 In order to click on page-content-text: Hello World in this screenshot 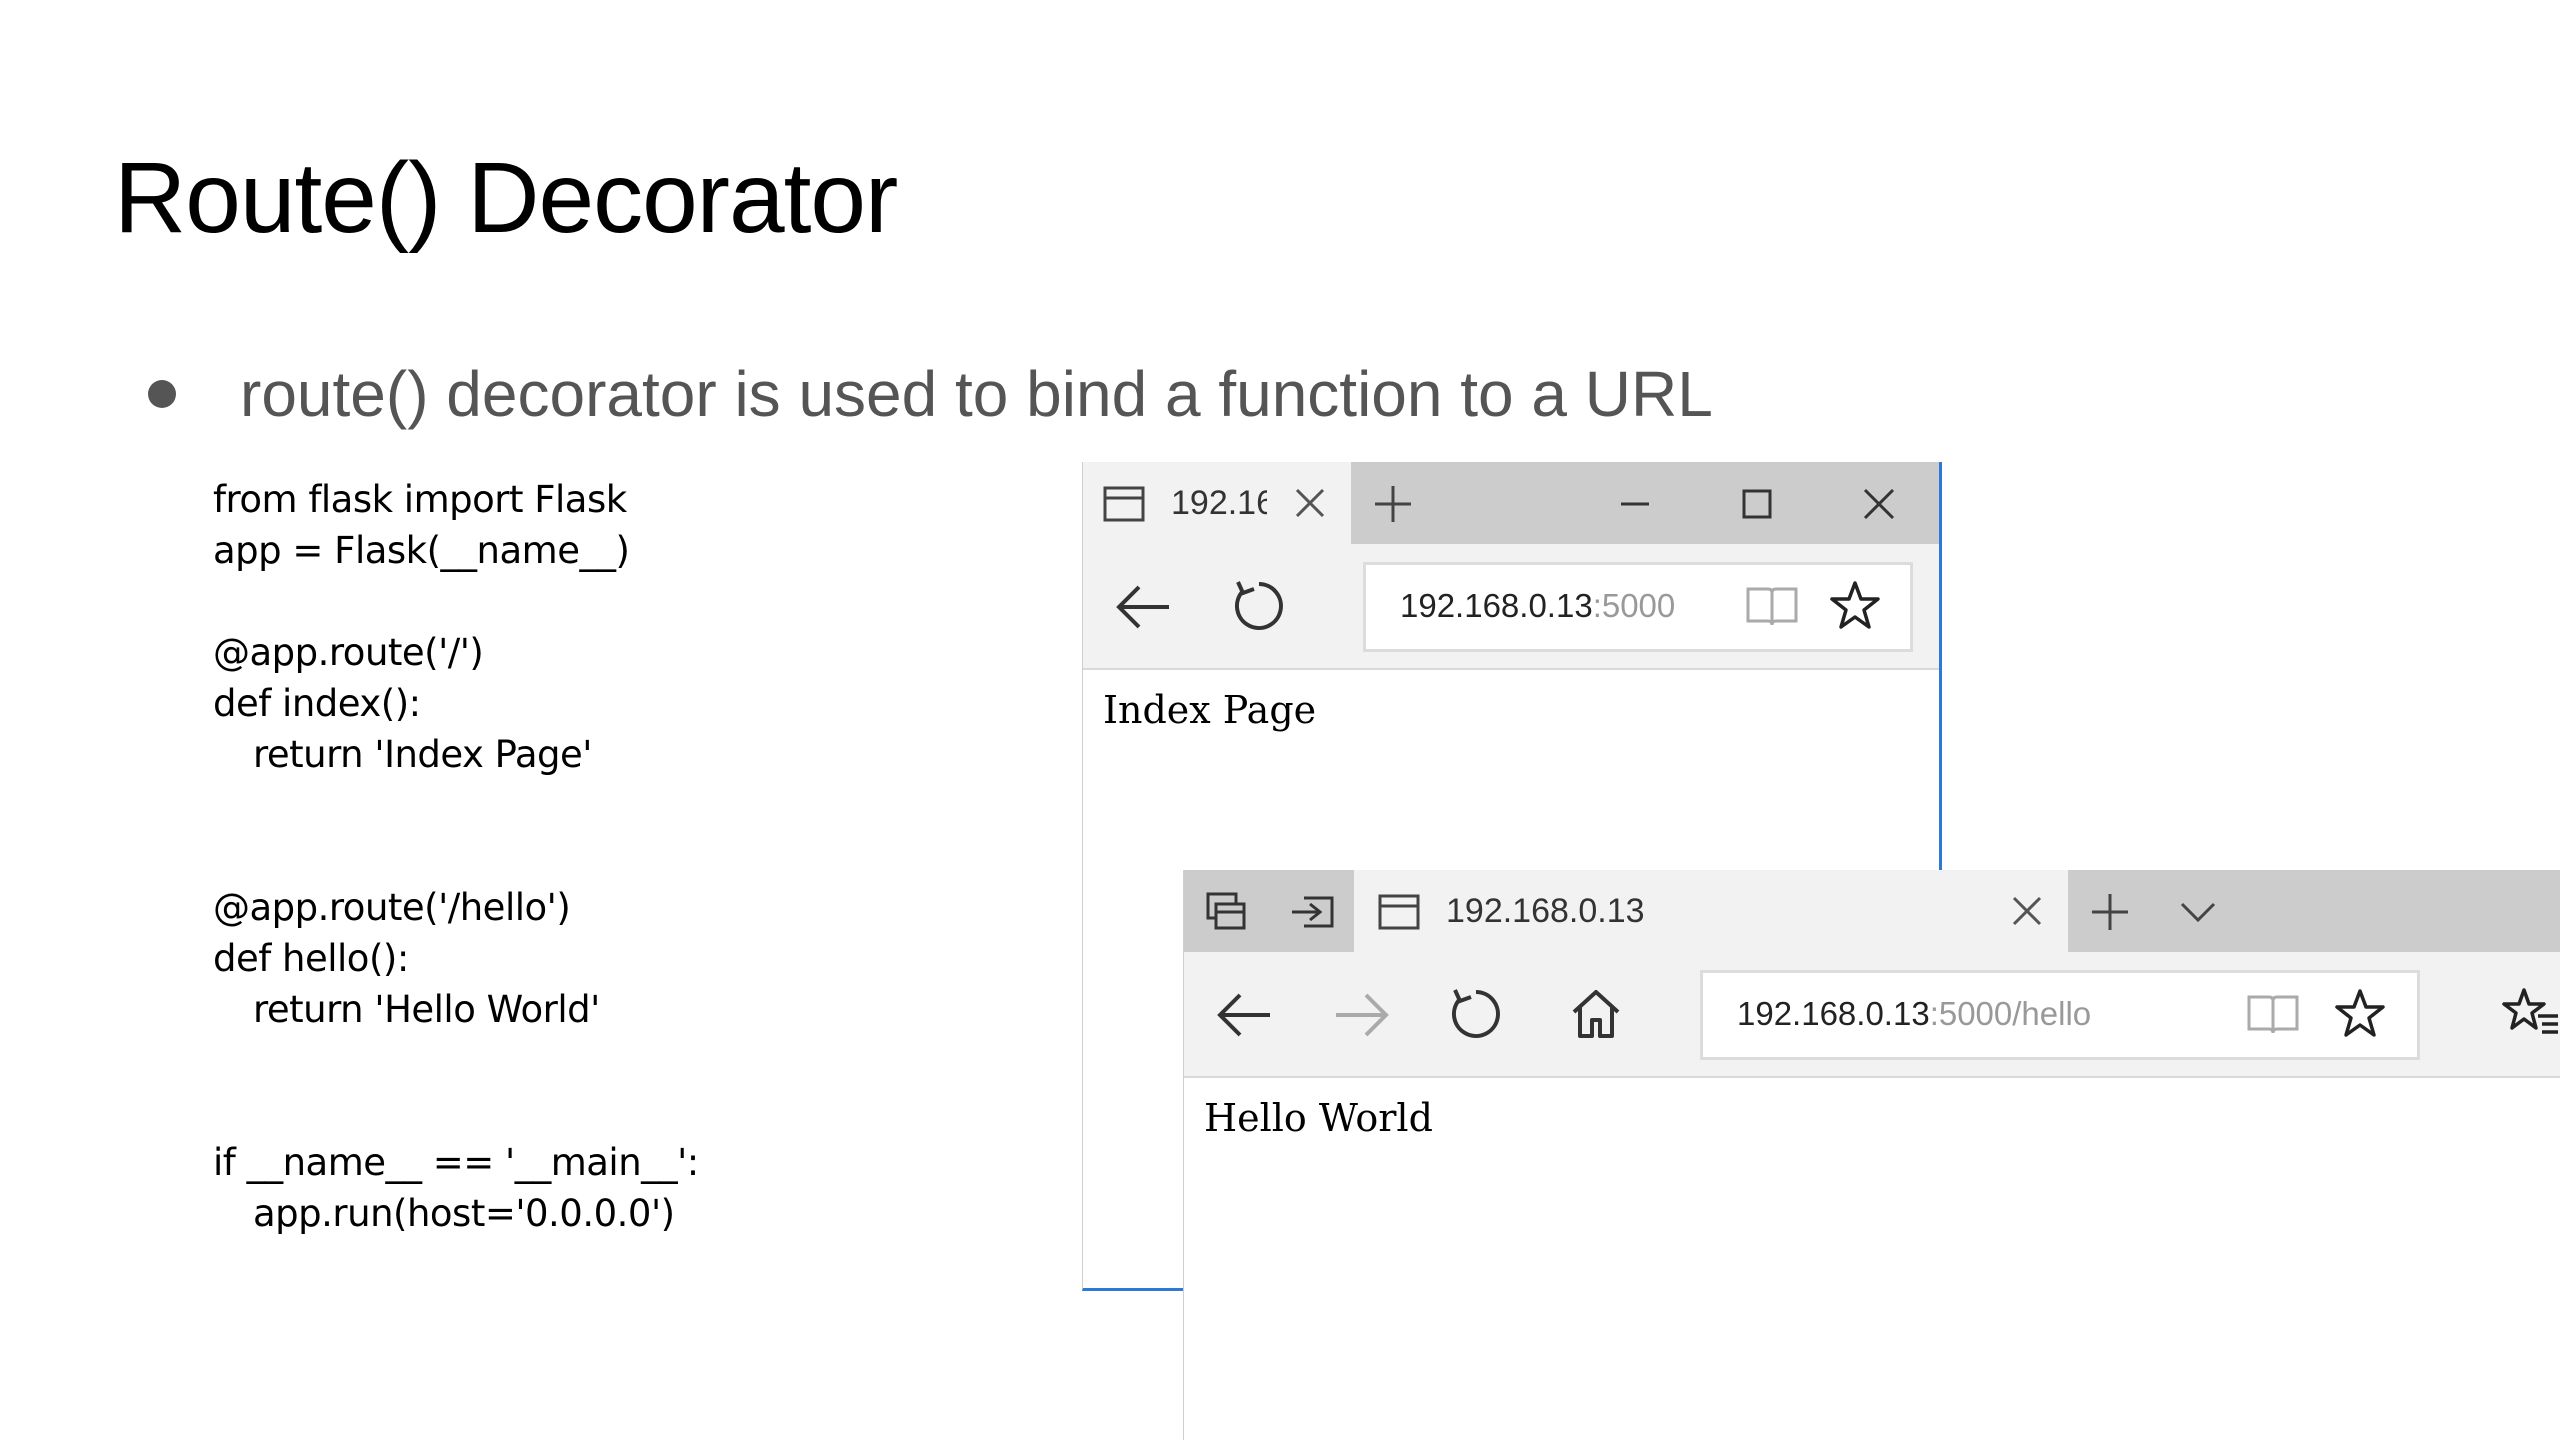, I will do `click(1318, 1118)`.